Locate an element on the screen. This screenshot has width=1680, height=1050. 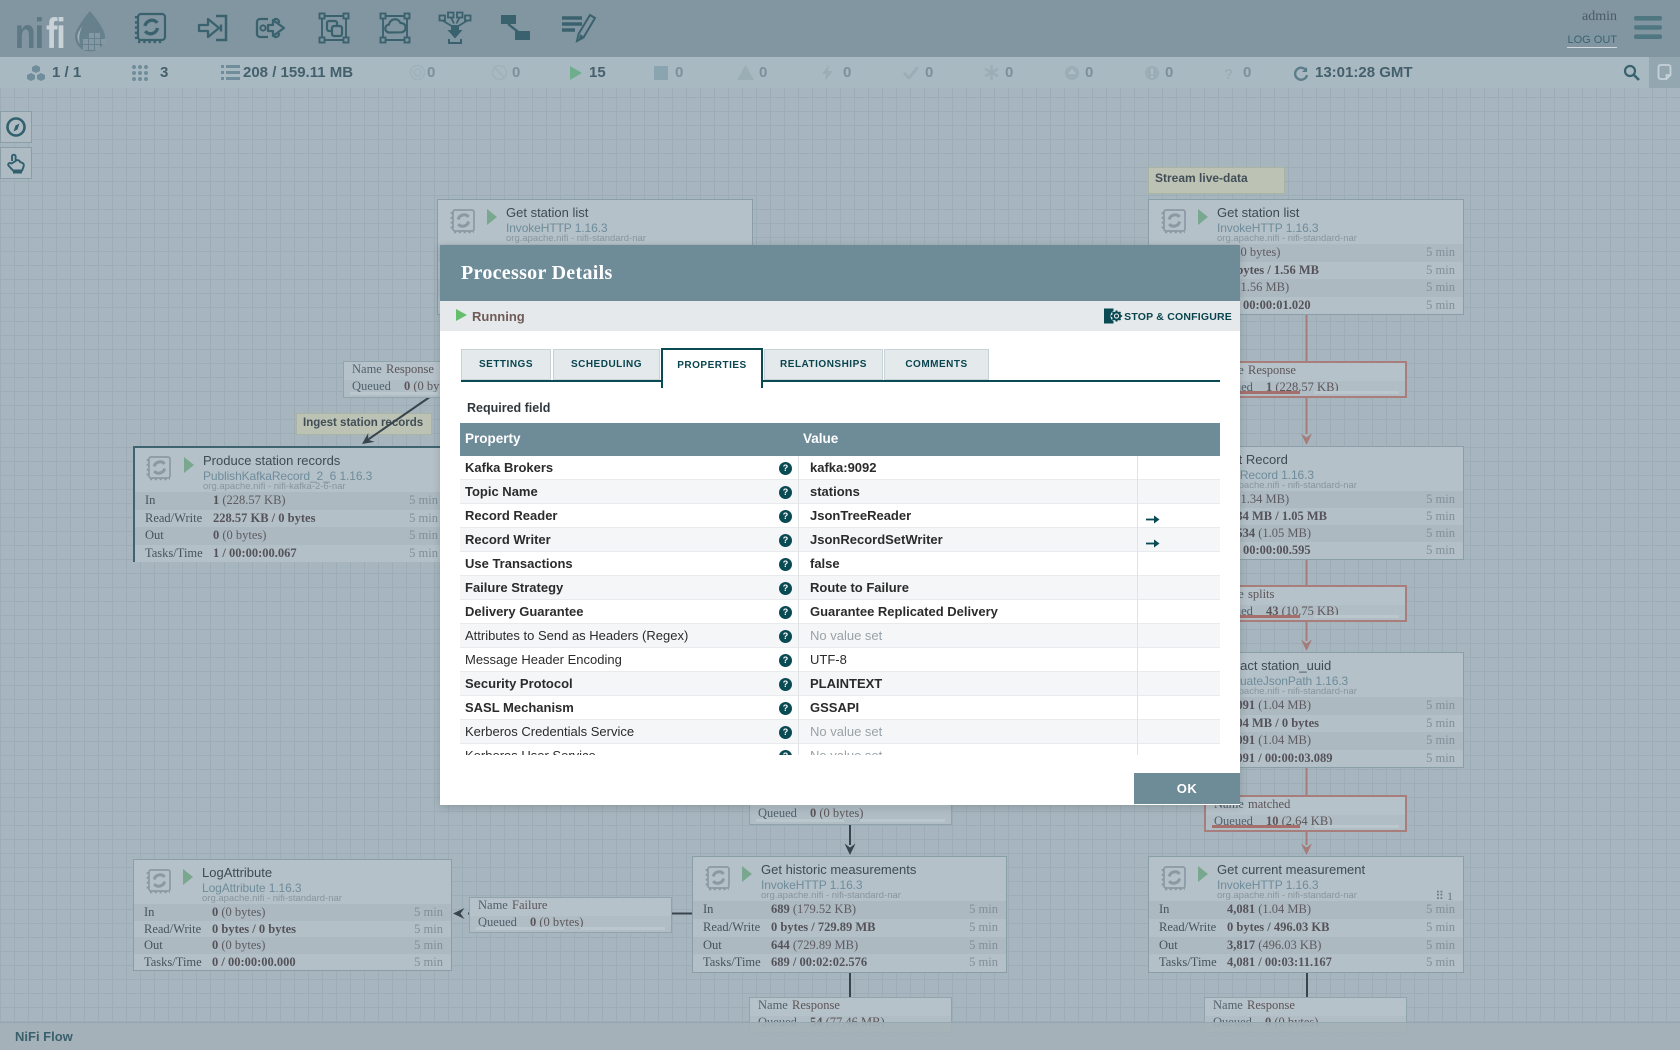
svg-text: ni is located at coordinates (29, 33).